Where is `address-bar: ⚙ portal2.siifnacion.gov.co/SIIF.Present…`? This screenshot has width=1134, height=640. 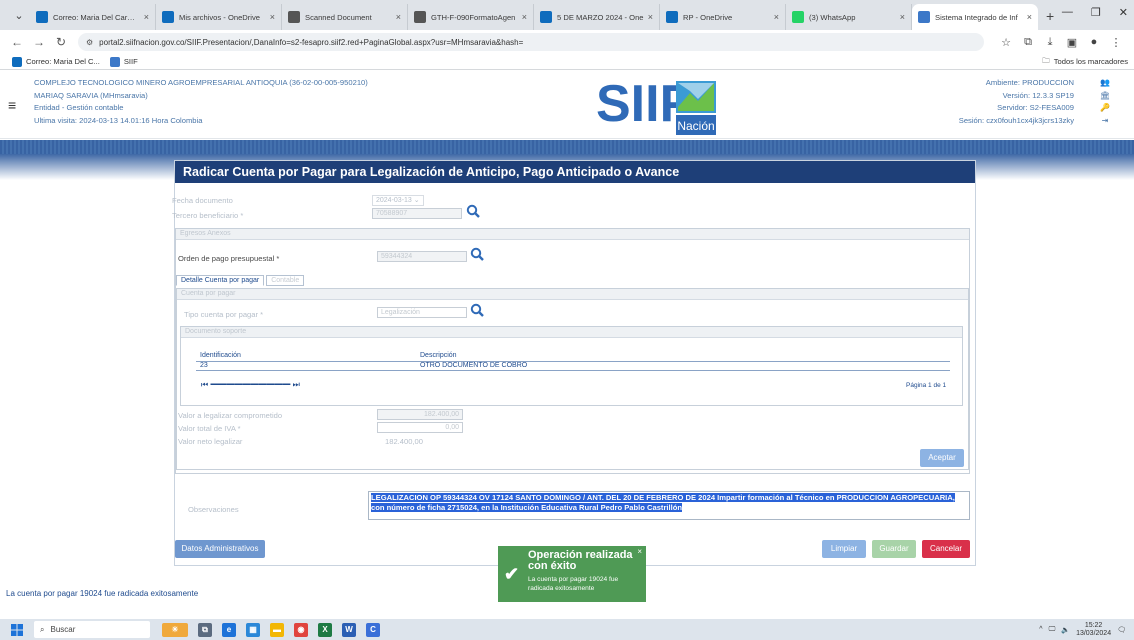 address-bar: ⚙ portal2.siifnacion.gov.co/SIIF.Present… is located at coordinates (531, 42).